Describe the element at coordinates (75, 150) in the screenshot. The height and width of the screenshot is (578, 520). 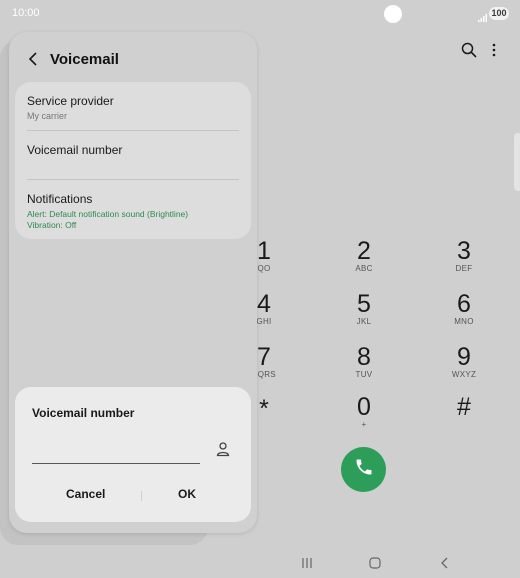
I see `voicemail-number-label: Voicemail number` at that location.